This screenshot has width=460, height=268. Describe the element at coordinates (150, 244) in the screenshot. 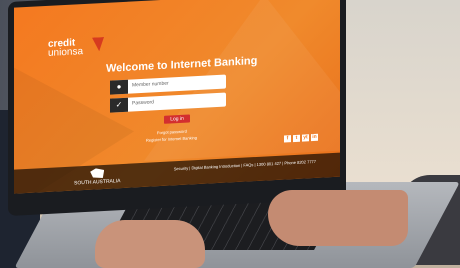

I see `left-hand` at that location.